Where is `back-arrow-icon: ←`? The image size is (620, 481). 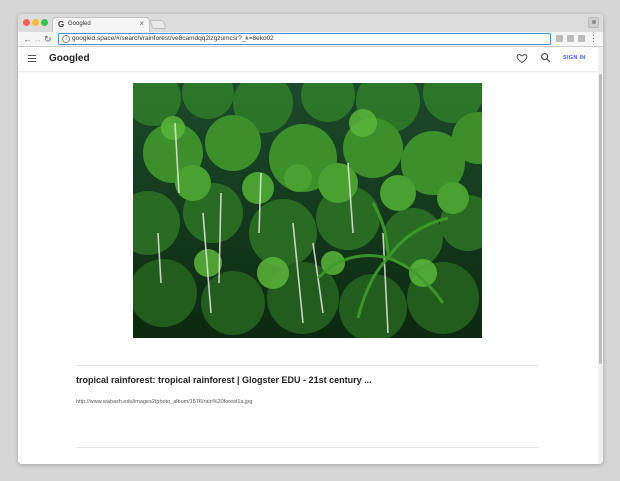 back-arrow-icon: ← is located at coordinates (27, 39).